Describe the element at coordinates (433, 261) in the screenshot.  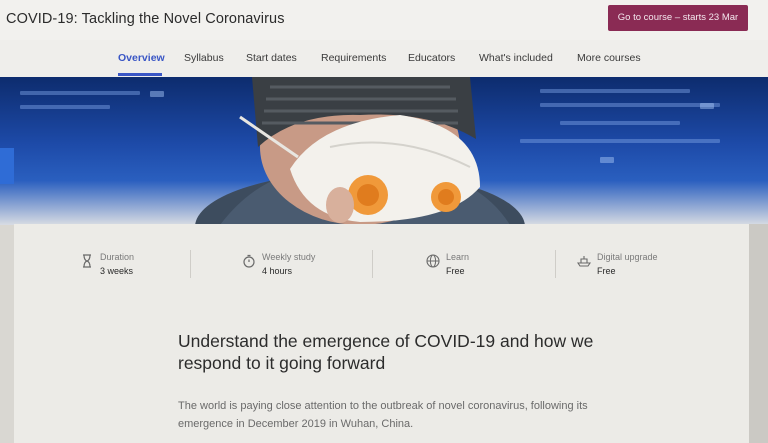
I see `globe-icon` at that location.